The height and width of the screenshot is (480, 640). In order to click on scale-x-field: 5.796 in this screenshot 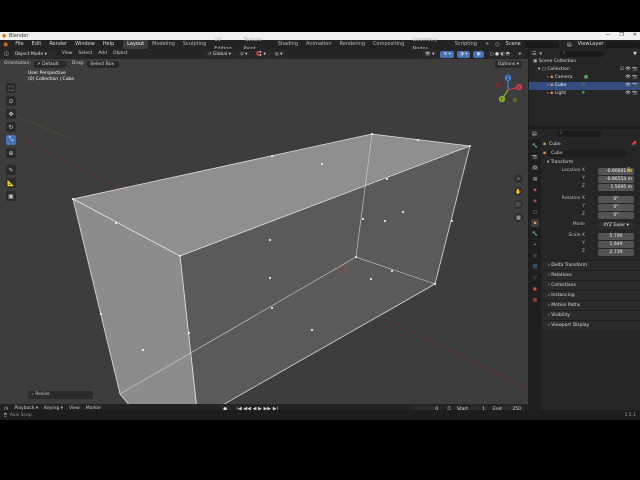, I will do `click(616, 236)`.